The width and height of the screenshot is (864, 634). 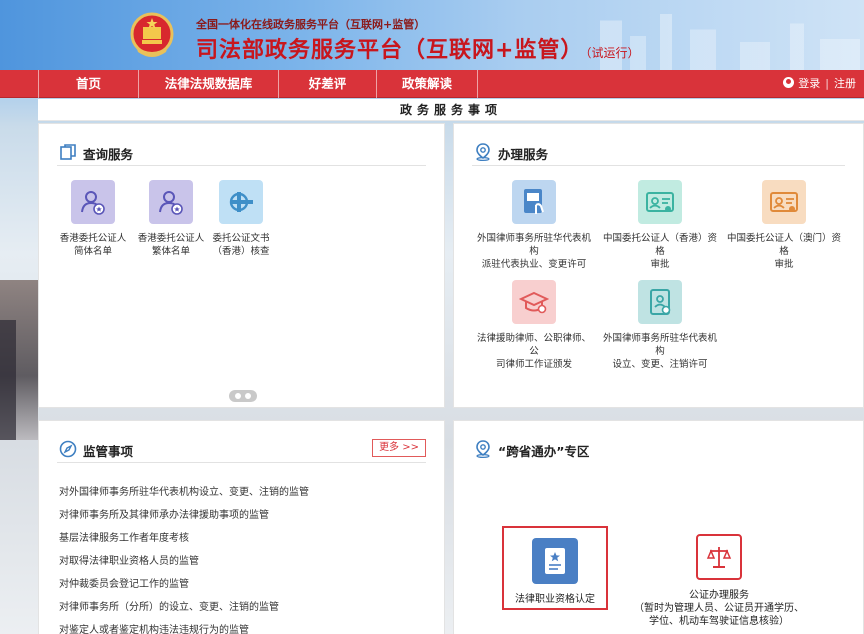 I want to click on trial-label: （试运行）, so click(x=612, y=53).